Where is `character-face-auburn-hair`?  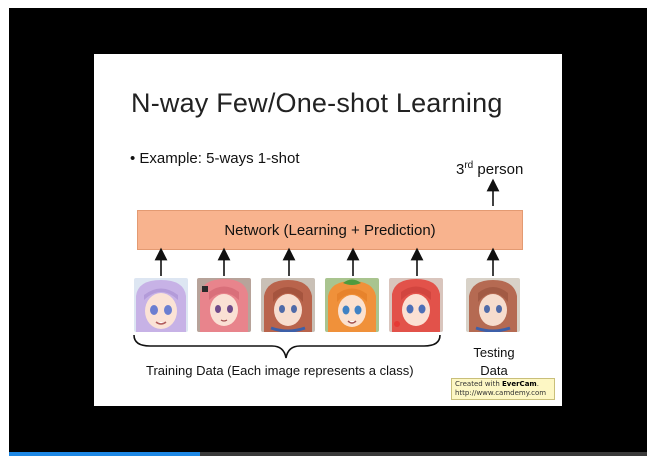 character-face-auburn-hair is located at coordinates (288, 305).